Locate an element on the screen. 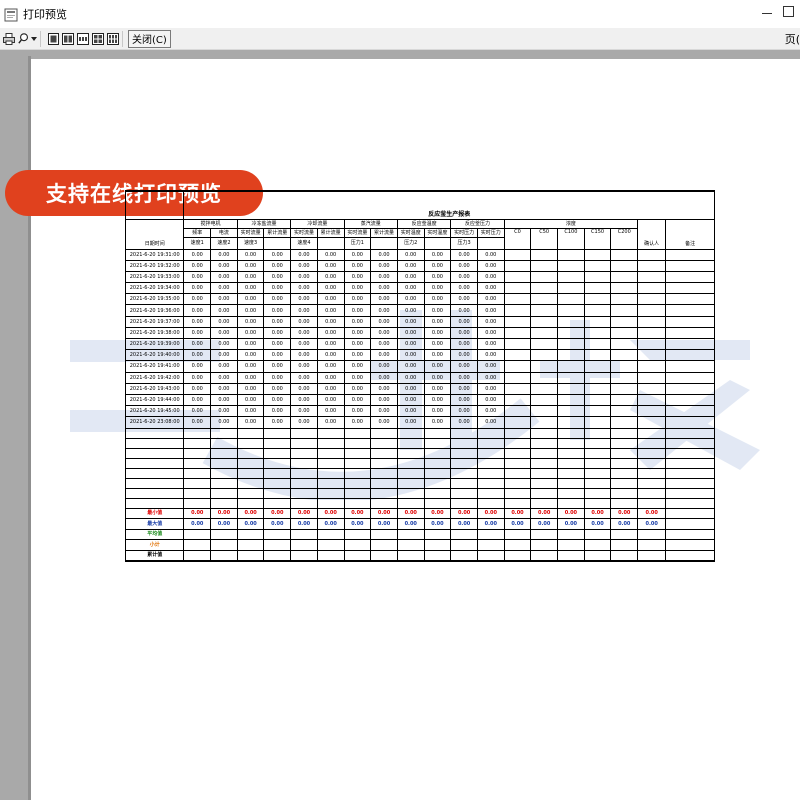  row-timestamp: 2021-6-20 19:41:00 is located at coordinates (154, 366).